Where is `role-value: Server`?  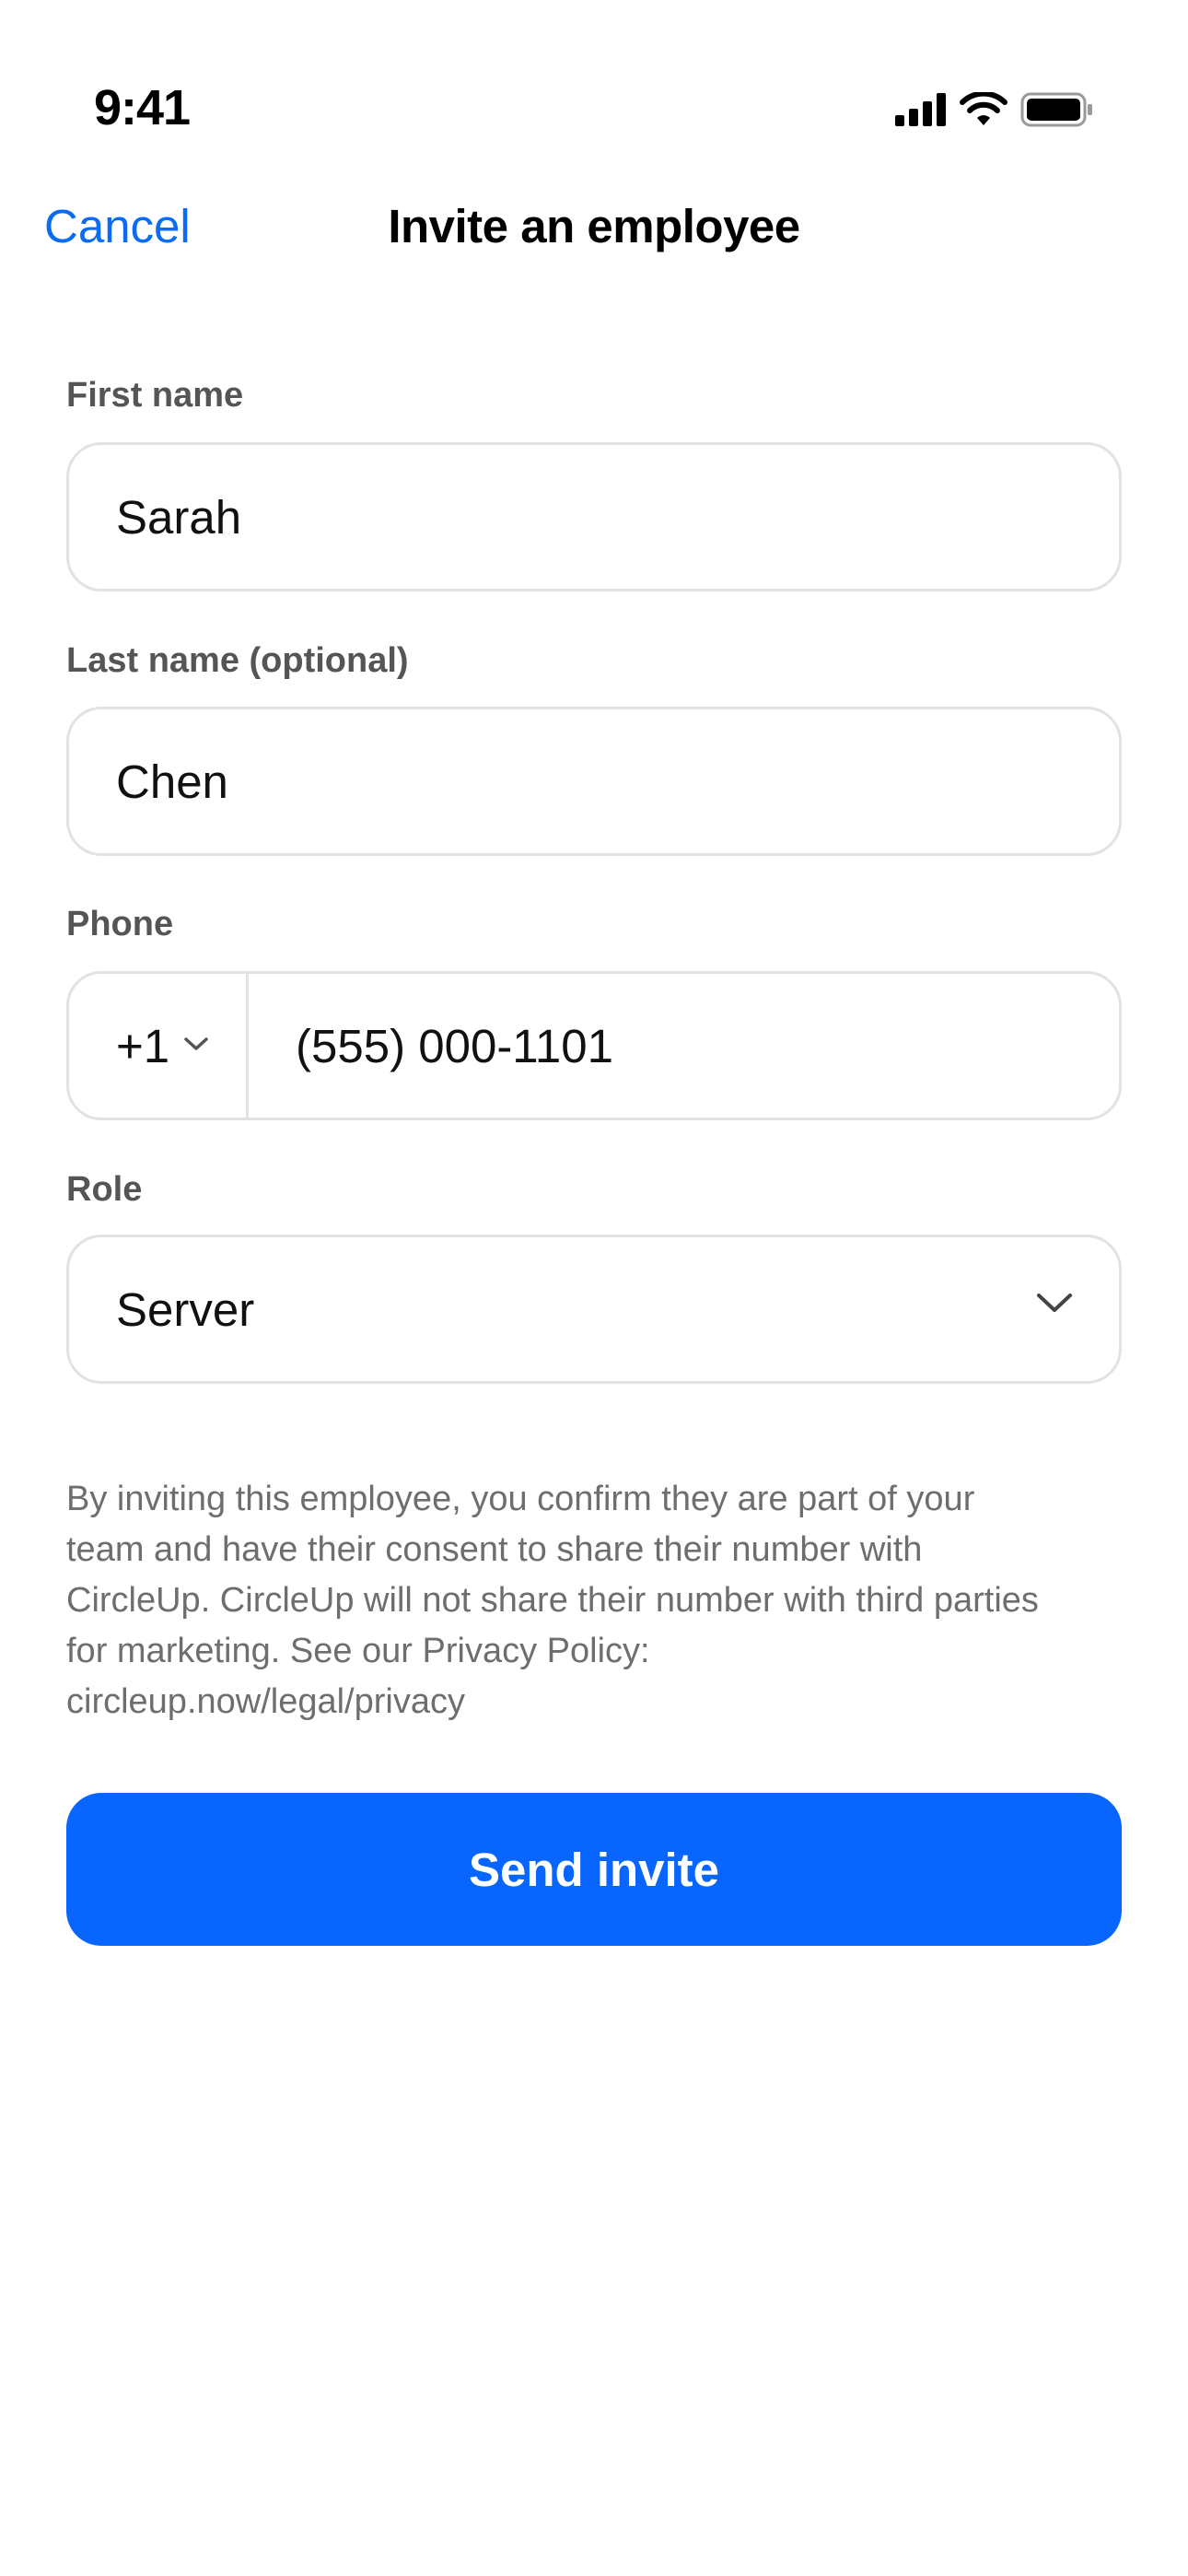 role-value: Server is located at coordinates (185, 1309).